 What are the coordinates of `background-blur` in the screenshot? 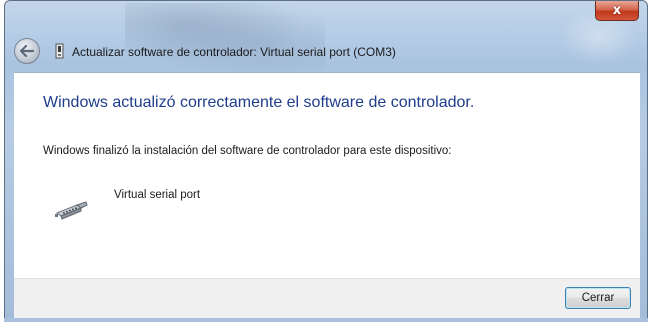 It's located at (225, 37).